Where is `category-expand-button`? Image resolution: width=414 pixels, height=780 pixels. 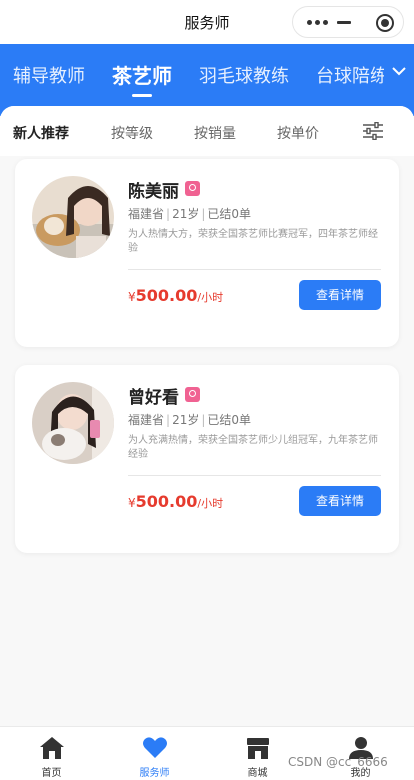
category-expand-button is located at coordinates (399, 75).